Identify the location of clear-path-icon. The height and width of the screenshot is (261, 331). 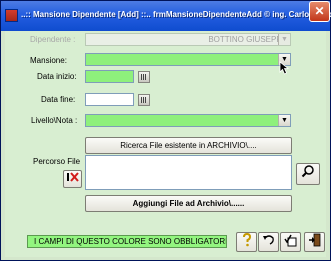
(72, 177).